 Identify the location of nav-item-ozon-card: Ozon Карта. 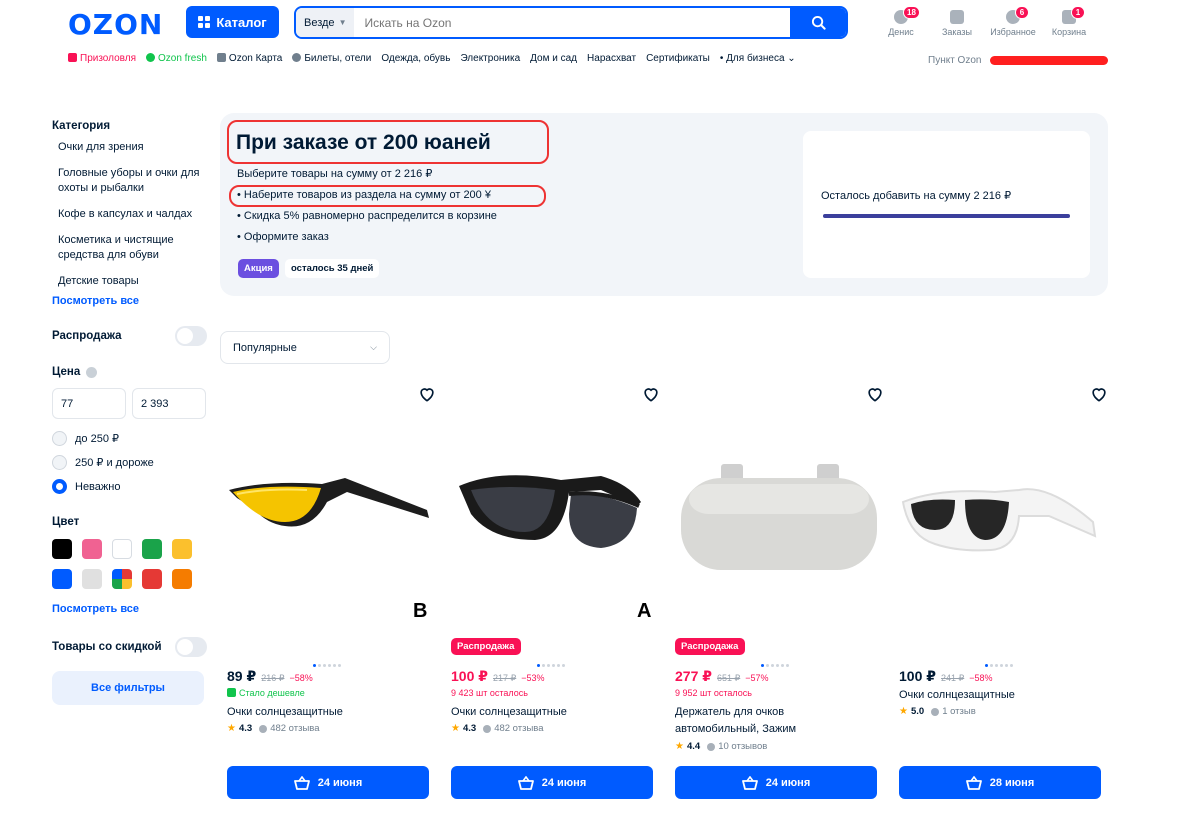
(249, 58).